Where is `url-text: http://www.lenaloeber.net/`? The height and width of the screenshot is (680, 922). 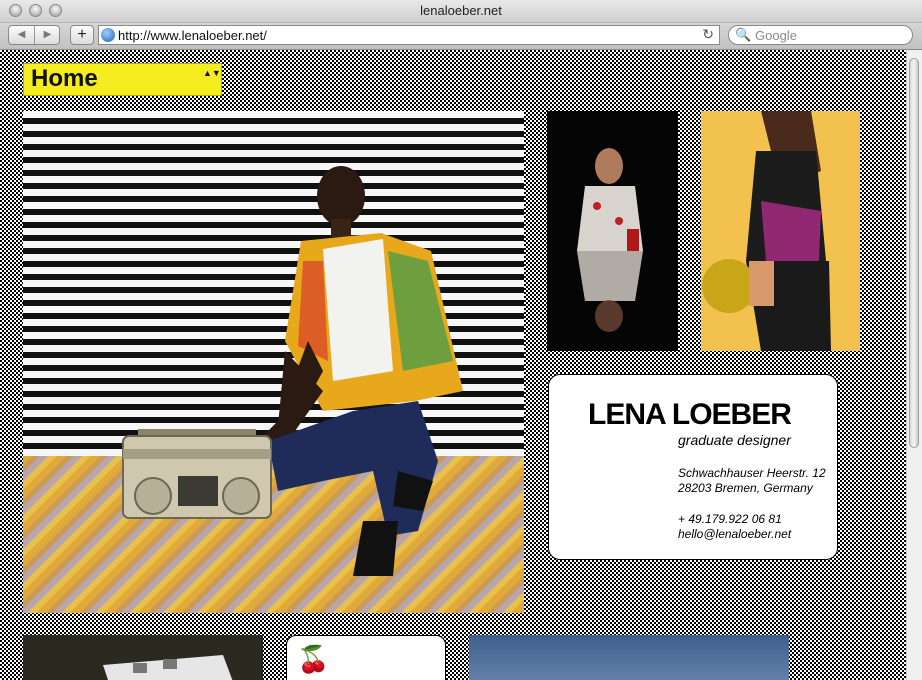 url-text: http://www.lenaloeber.net/ is located at coordinates (192, 35).